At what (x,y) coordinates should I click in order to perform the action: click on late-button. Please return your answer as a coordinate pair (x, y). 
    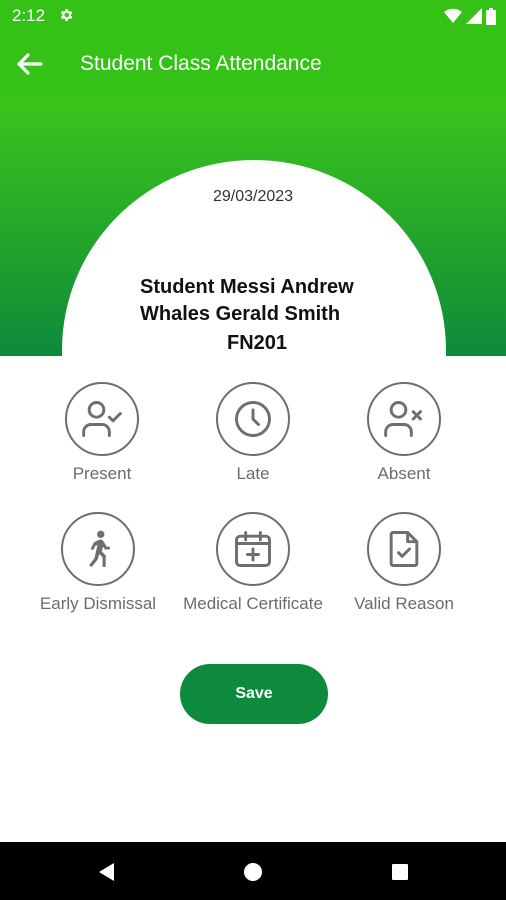
    Looking at the image, I should click on (253, 419).